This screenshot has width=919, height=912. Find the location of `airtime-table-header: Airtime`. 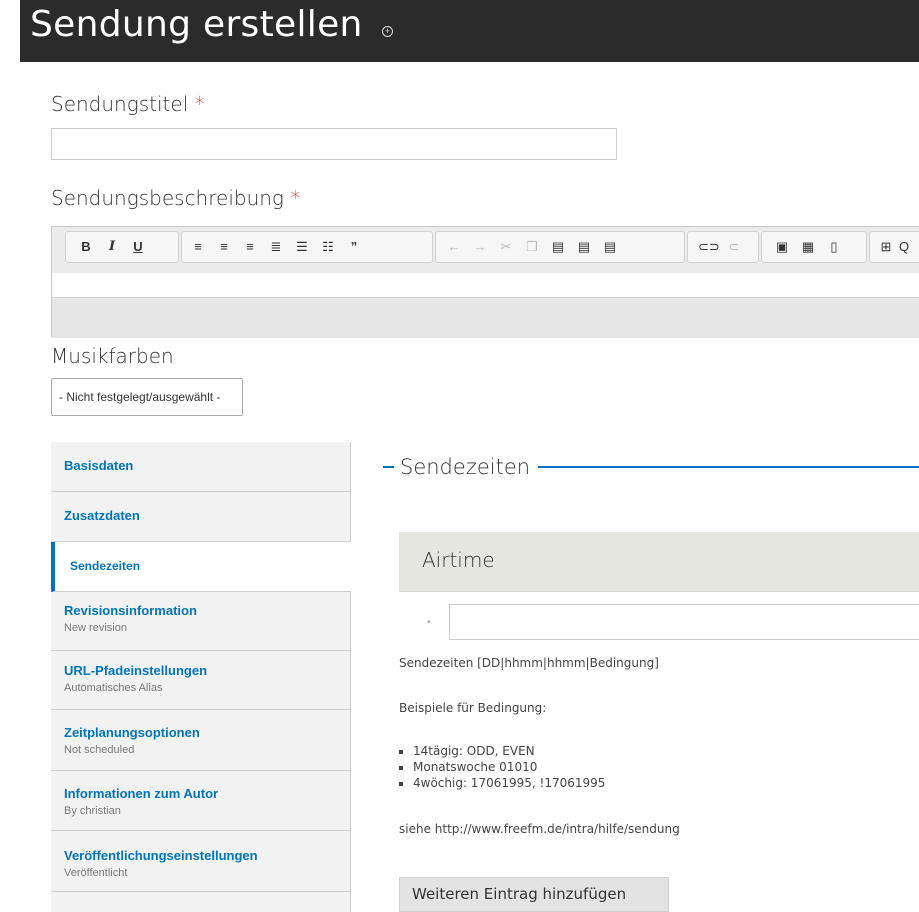

airtime-table-header: Airtime is located at coordinates (659, 562).